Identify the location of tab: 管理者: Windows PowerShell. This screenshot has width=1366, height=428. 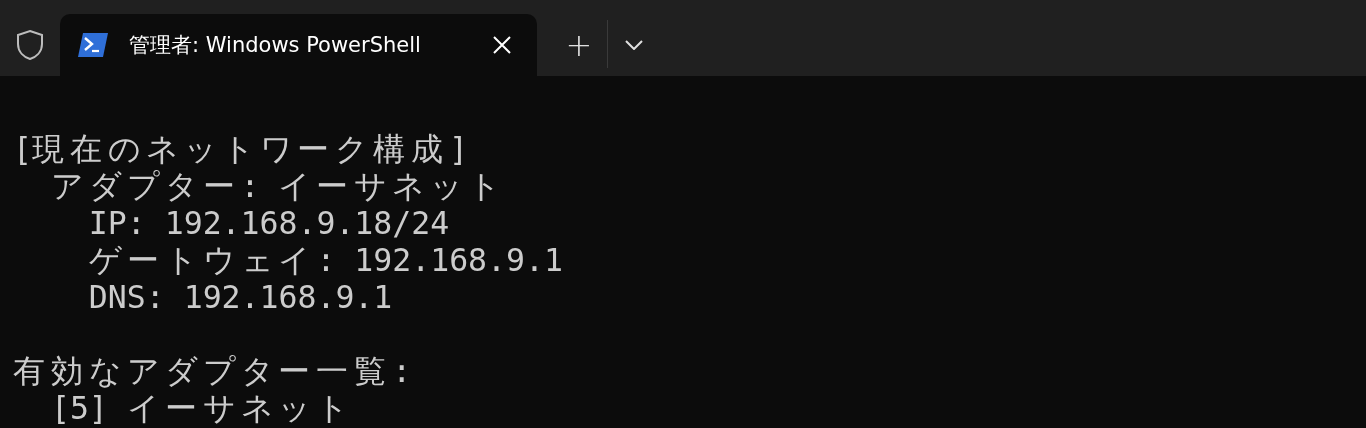
(298, 45).